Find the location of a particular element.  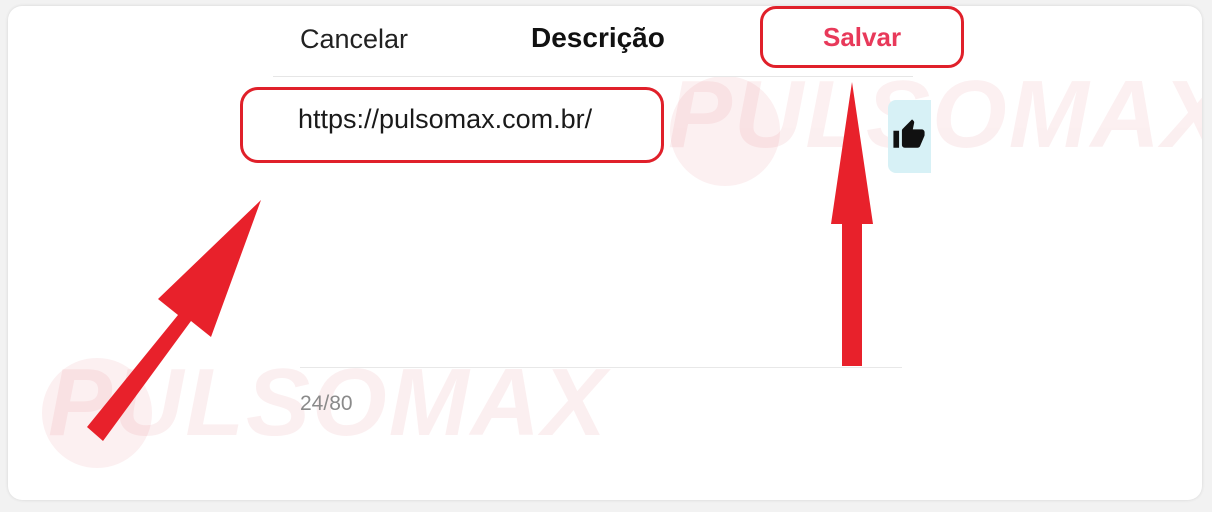

like-button is located at coordinates (909, 136).